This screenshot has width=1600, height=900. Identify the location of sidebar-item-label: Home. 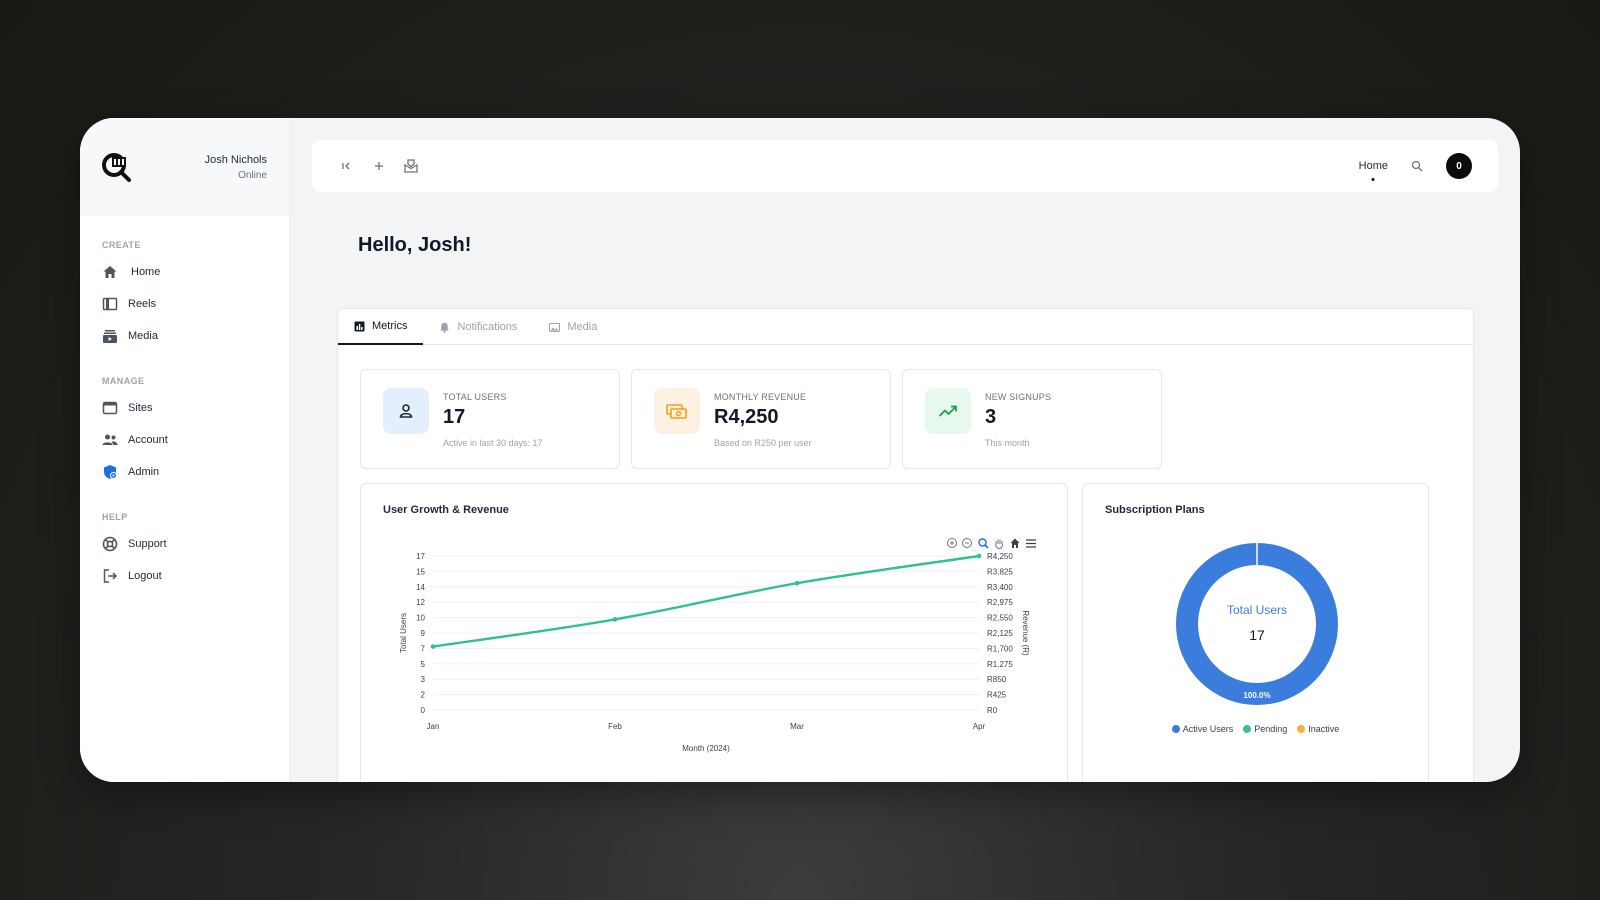
(146, 272).